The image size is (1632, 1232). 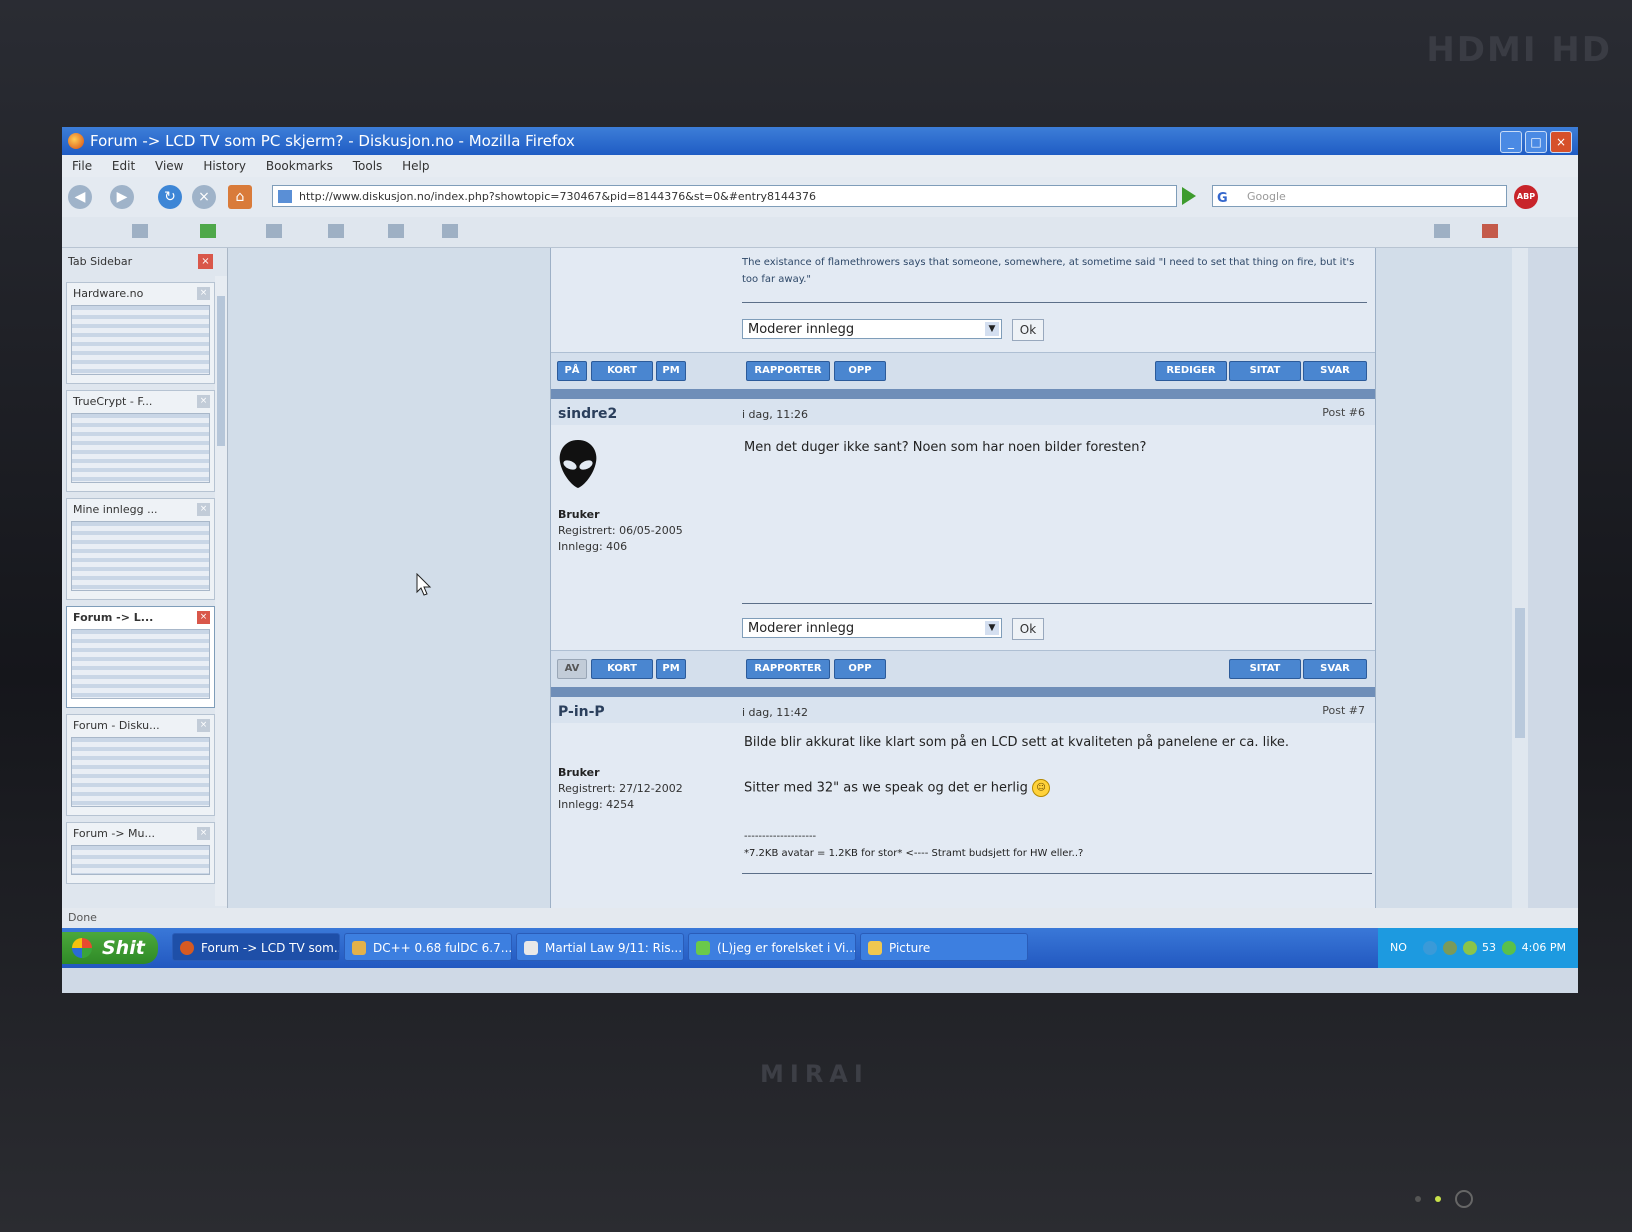 I want to click on pa-button: PÅ, so click(x=572, y=371).